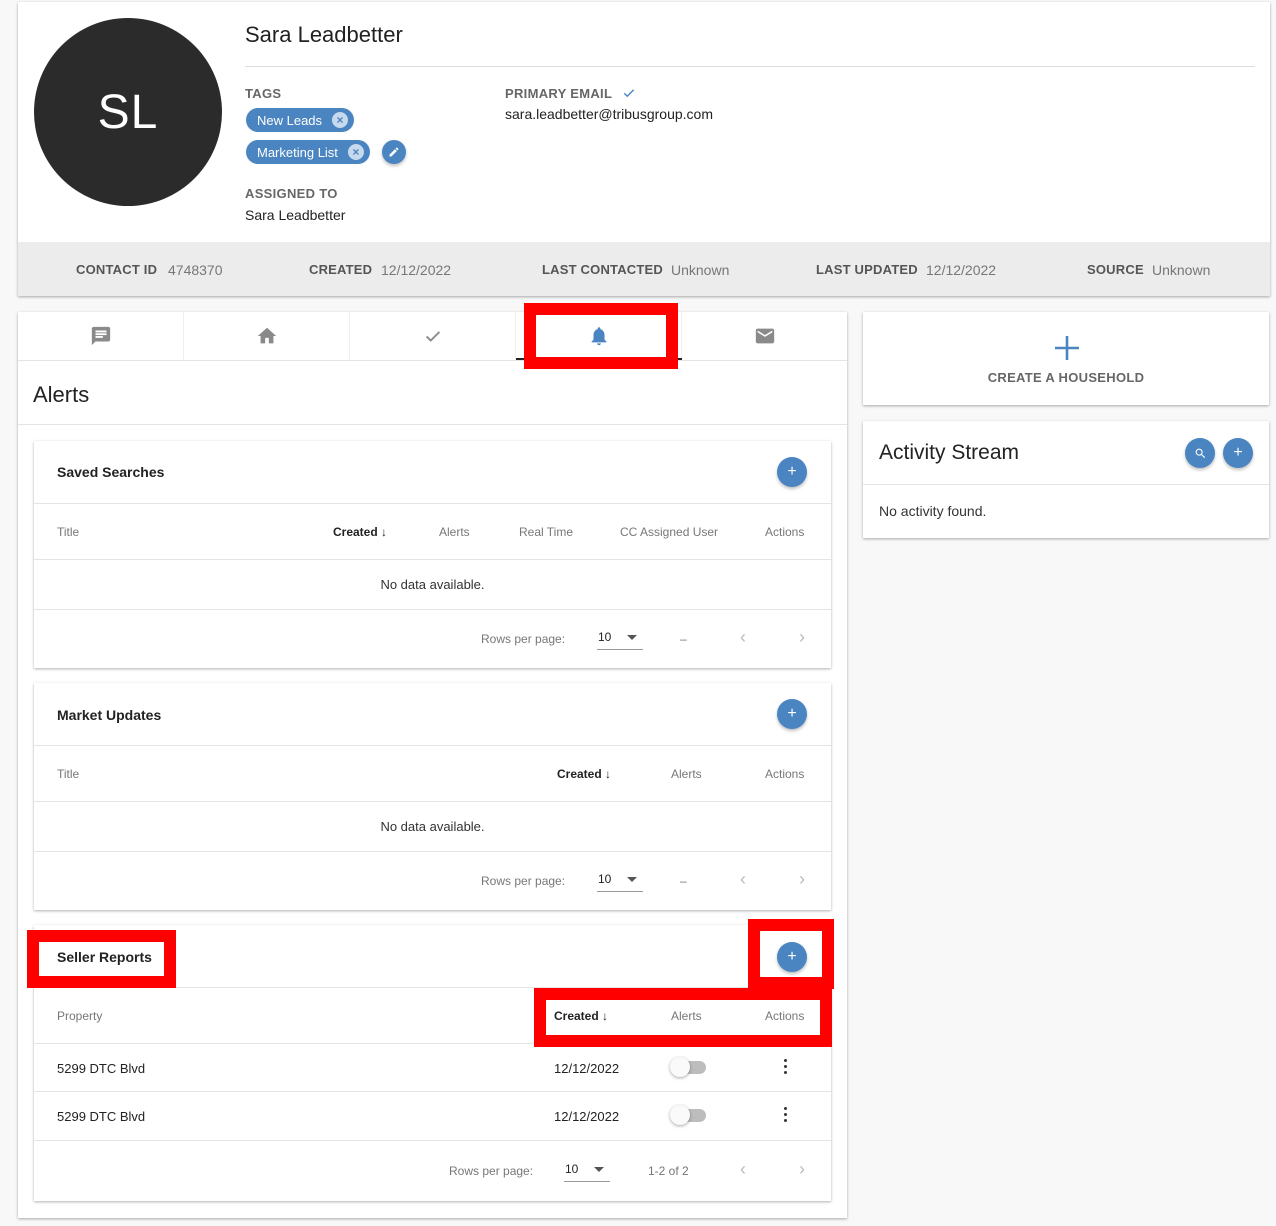  I want to click on home-icon, so click(266, 335).